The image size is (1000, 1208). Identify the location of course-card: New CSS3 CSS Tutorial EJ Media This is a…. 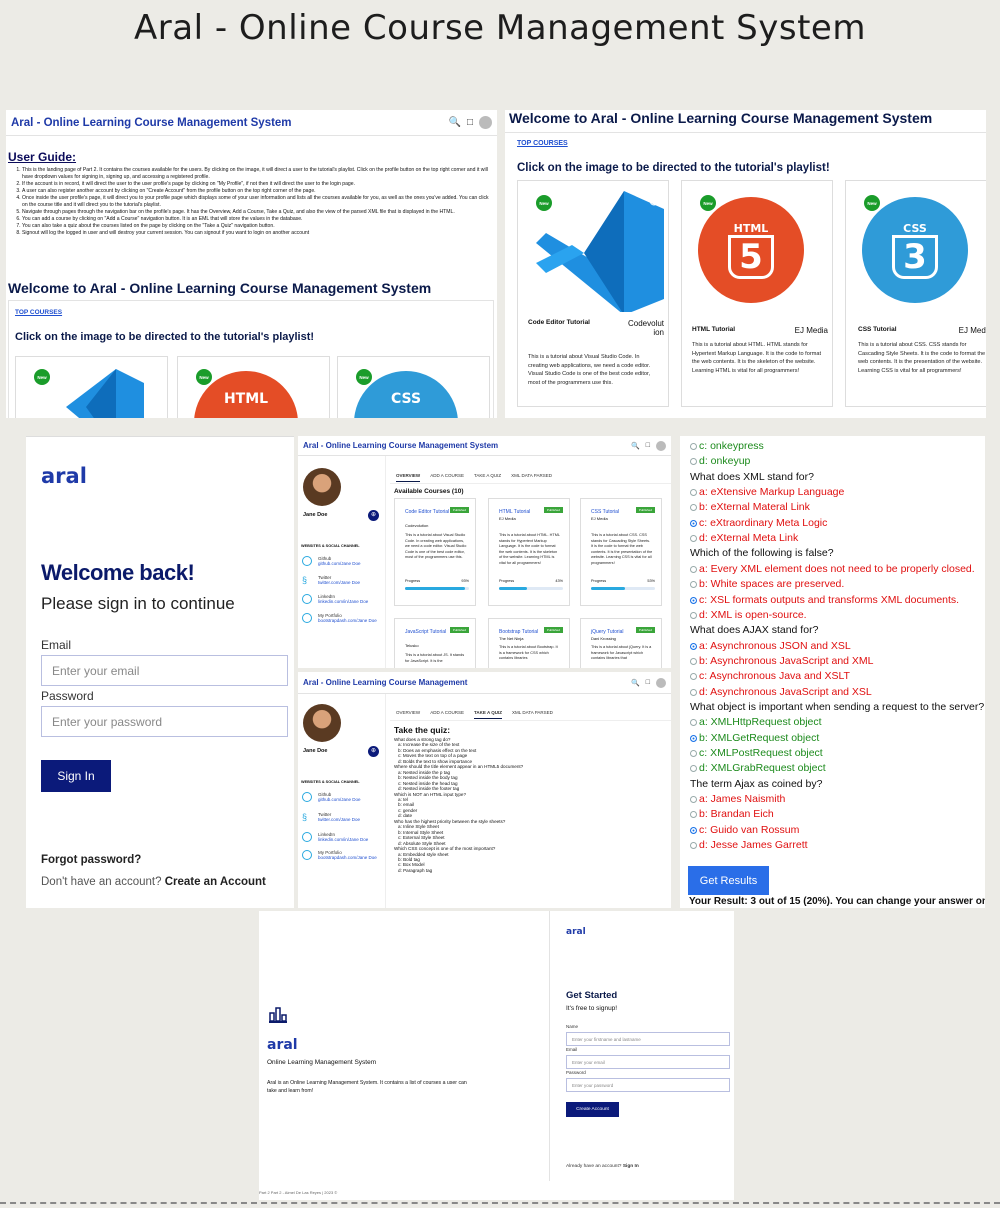
(915, 293).